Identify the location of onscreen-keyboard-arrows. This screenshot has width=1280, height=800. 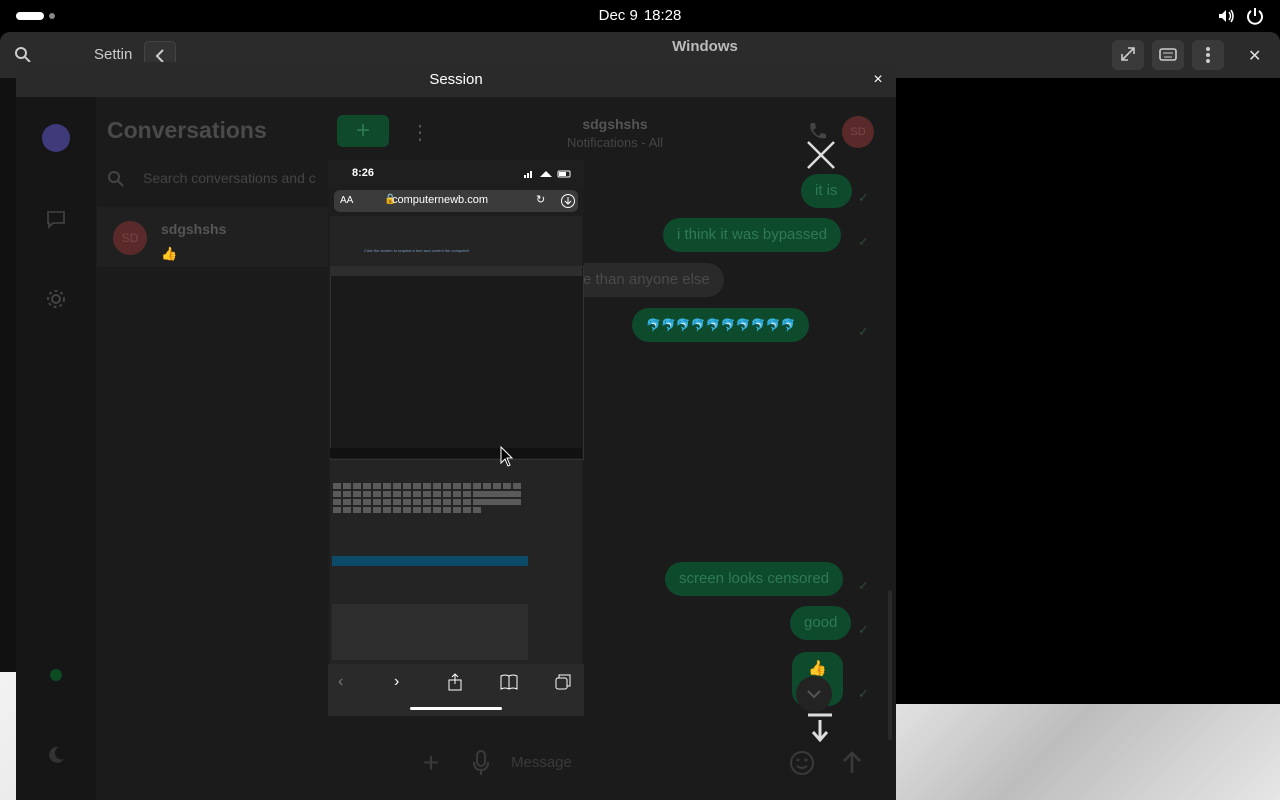
(504, 515).